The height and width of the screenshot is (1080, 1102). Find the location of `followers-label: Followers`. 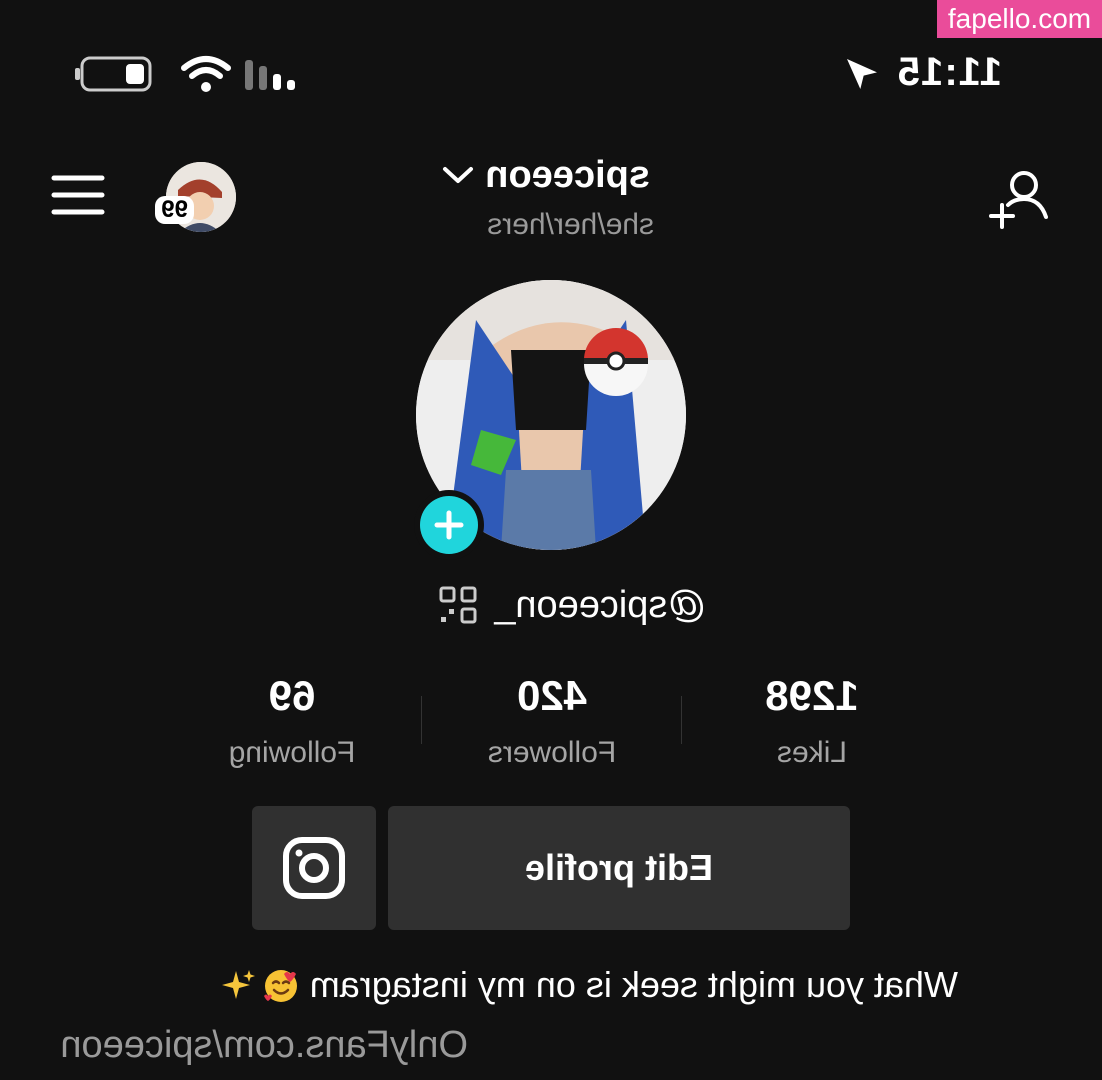

followers-label: Followers is located at coordinates (552, 752).